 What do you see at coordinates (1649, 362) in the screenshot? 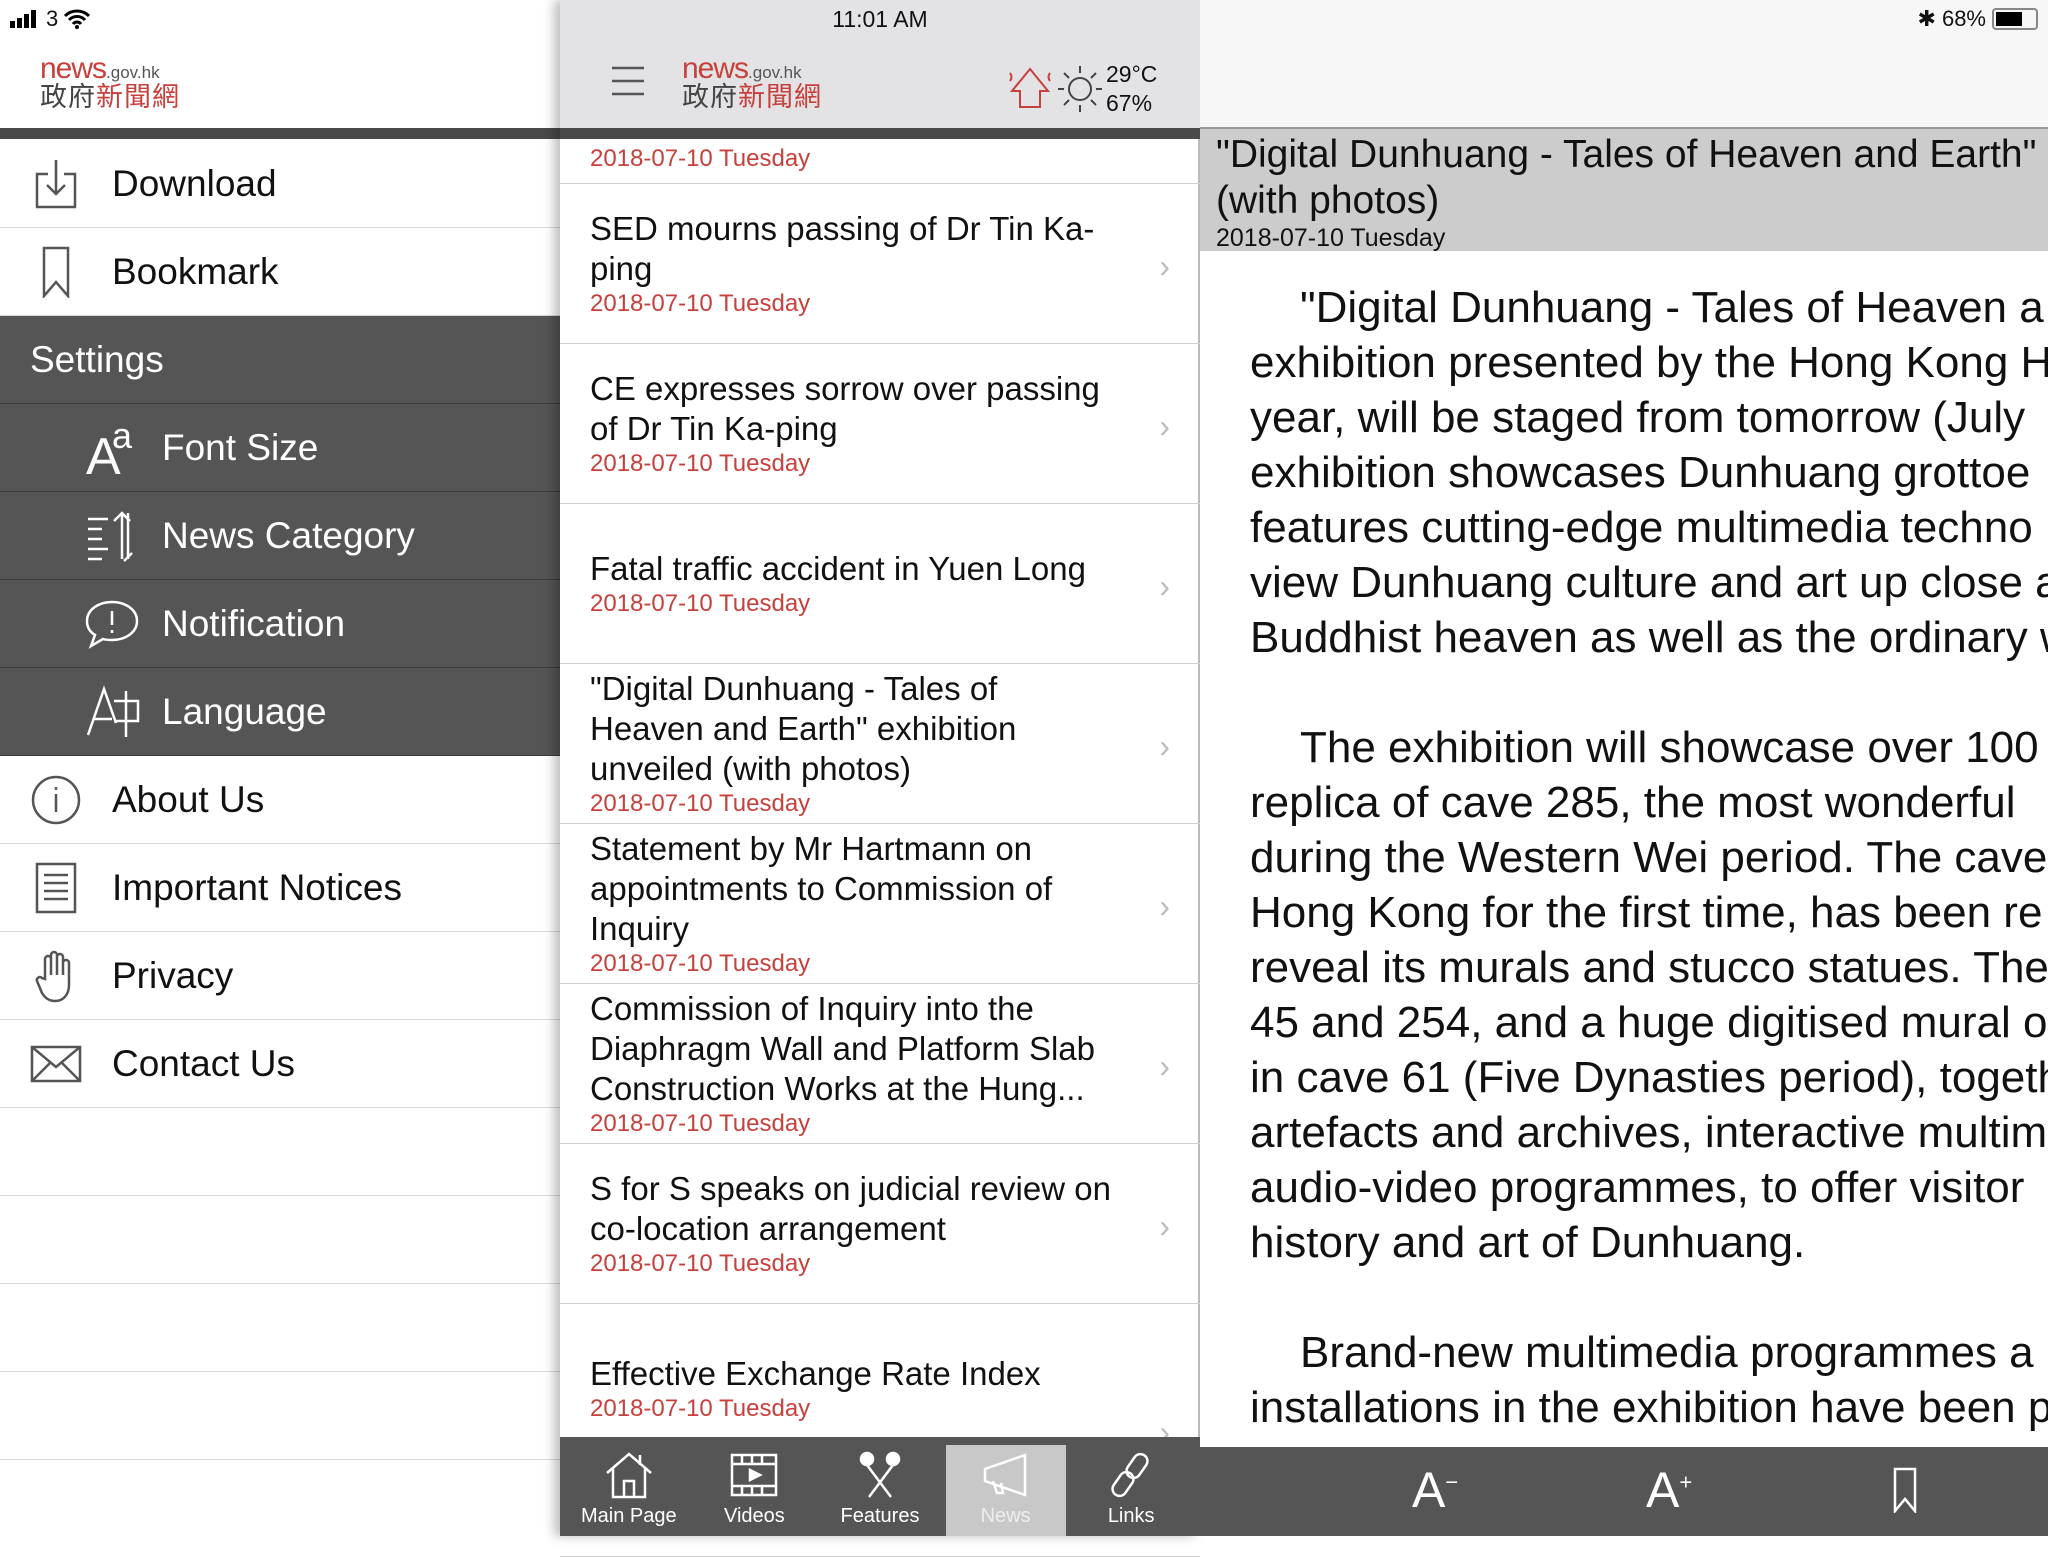
I see `article-line: exhibition presented by the Hong Kong H` at bounding box center [1649, 362].